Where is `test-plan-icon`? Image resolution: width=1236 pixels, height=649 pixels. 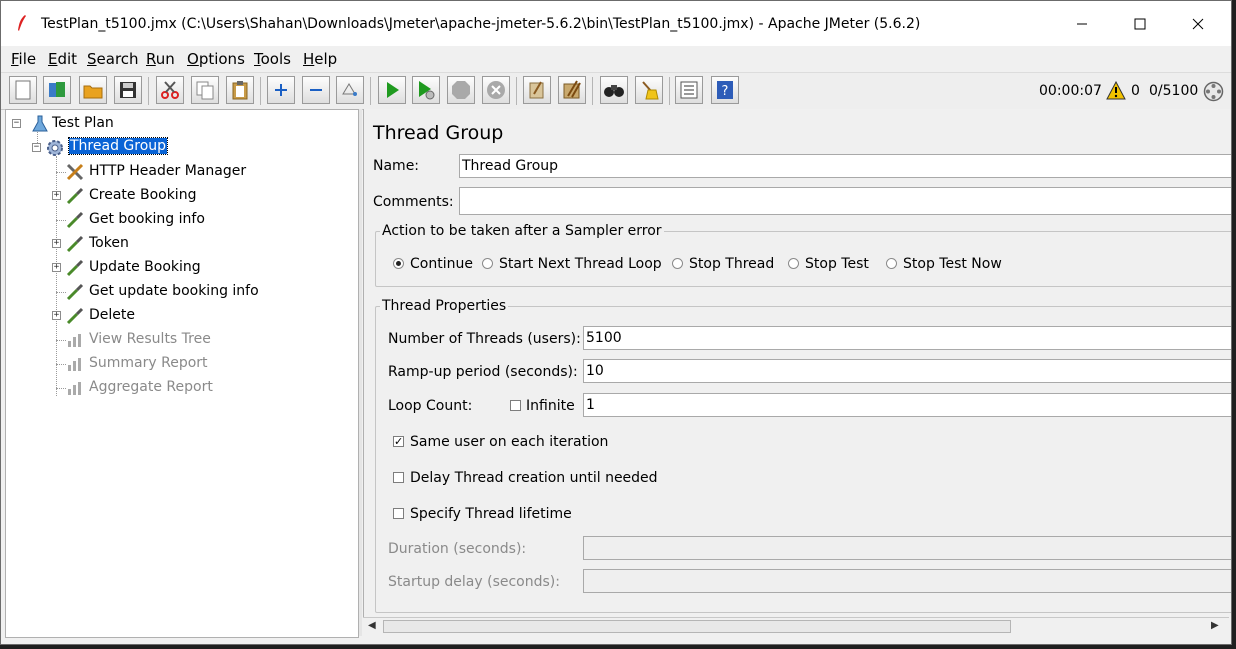 test-plan-icon is located at coordinates (40, 123).